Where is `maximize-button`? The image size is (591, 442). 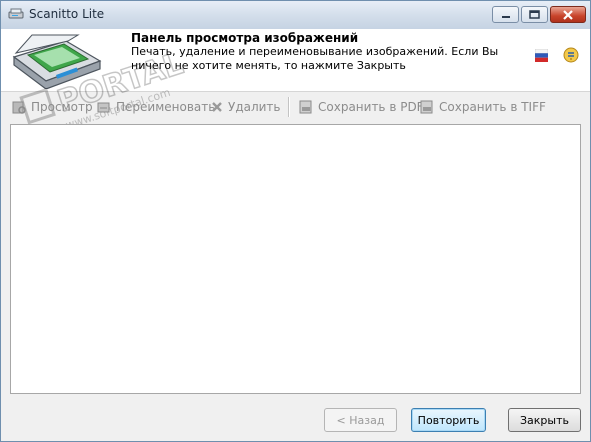
maximize-button is located at coordinates (534, 14).